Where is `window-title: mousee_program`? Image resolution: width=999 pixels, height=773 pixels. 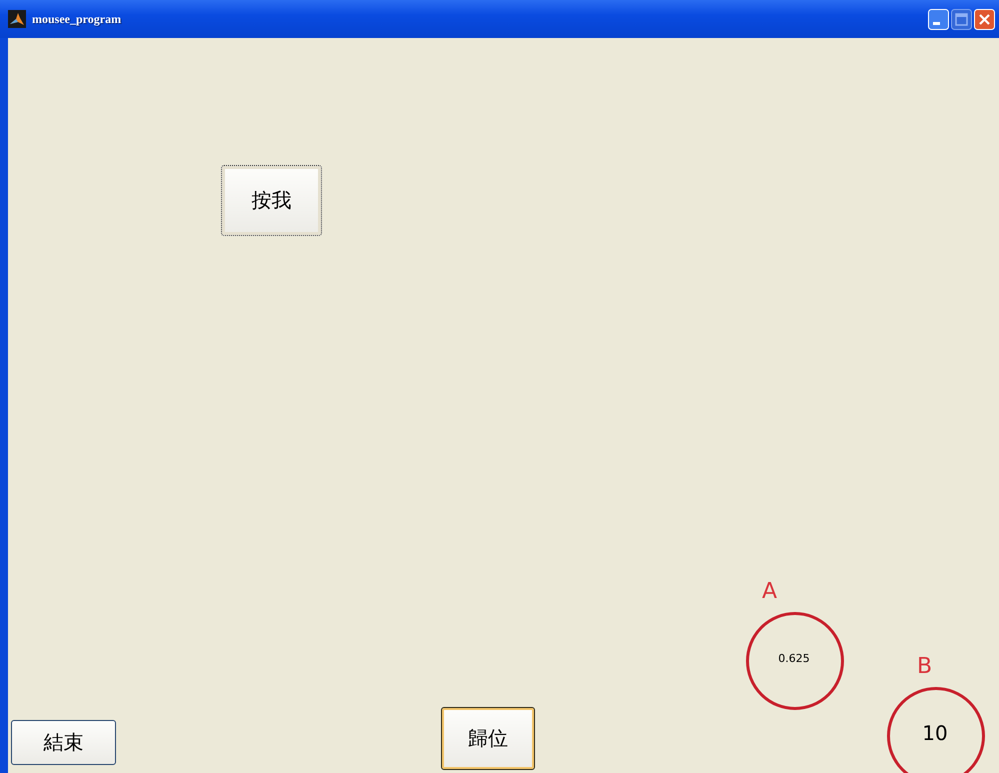 window-title: mousee_program is located at coordinates (77, 19).